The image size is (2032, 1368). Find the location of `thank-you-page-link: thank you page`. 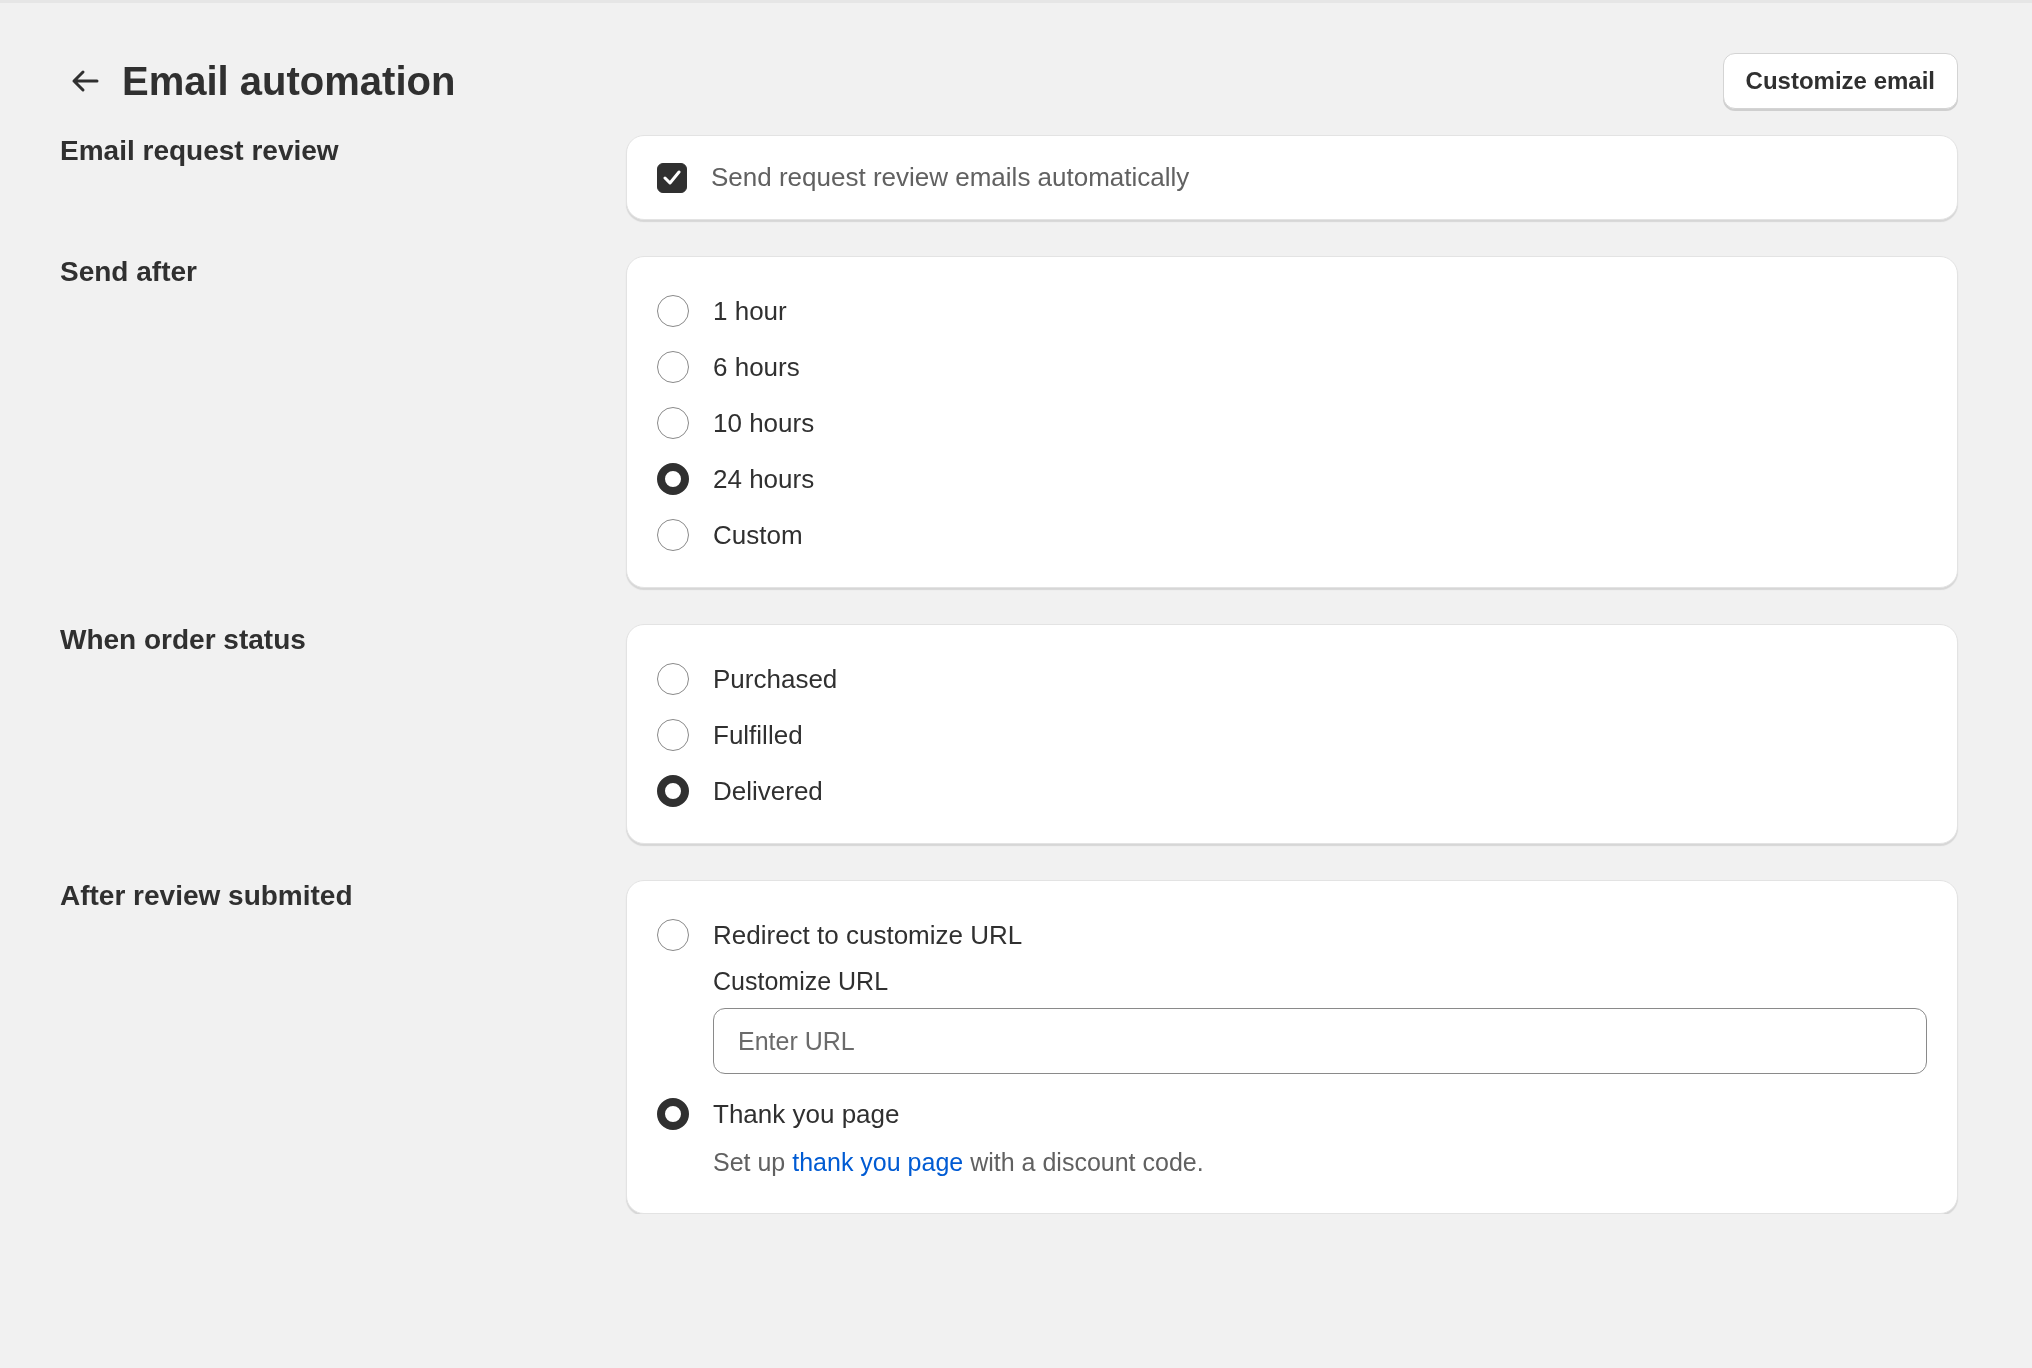

thank-you-page-link: thank you page is located at coordinates (878, 1162).